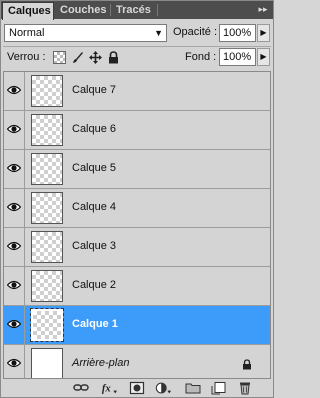  Describe the element at coordinates (137, 57) in the screenshot. I see `lock-row: Verrou : Fond : 100% ▶` at that location.